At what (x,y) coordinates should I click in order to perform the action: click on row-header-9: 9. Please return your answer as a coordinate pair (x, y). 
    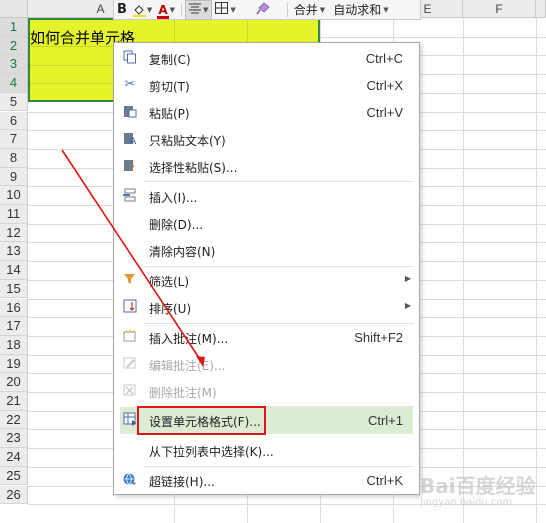
    Looking at the image, I should click on (14, 177).